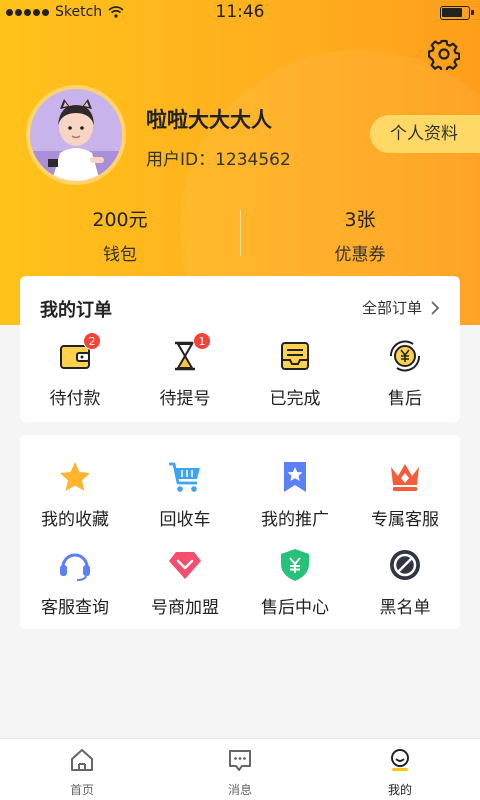 The height and width of the screenshot is (800, 480). What do you see at coordinates (239, 790) in the screenshot?
I see `tab-label: 消息` at bounding box center [239, 790].